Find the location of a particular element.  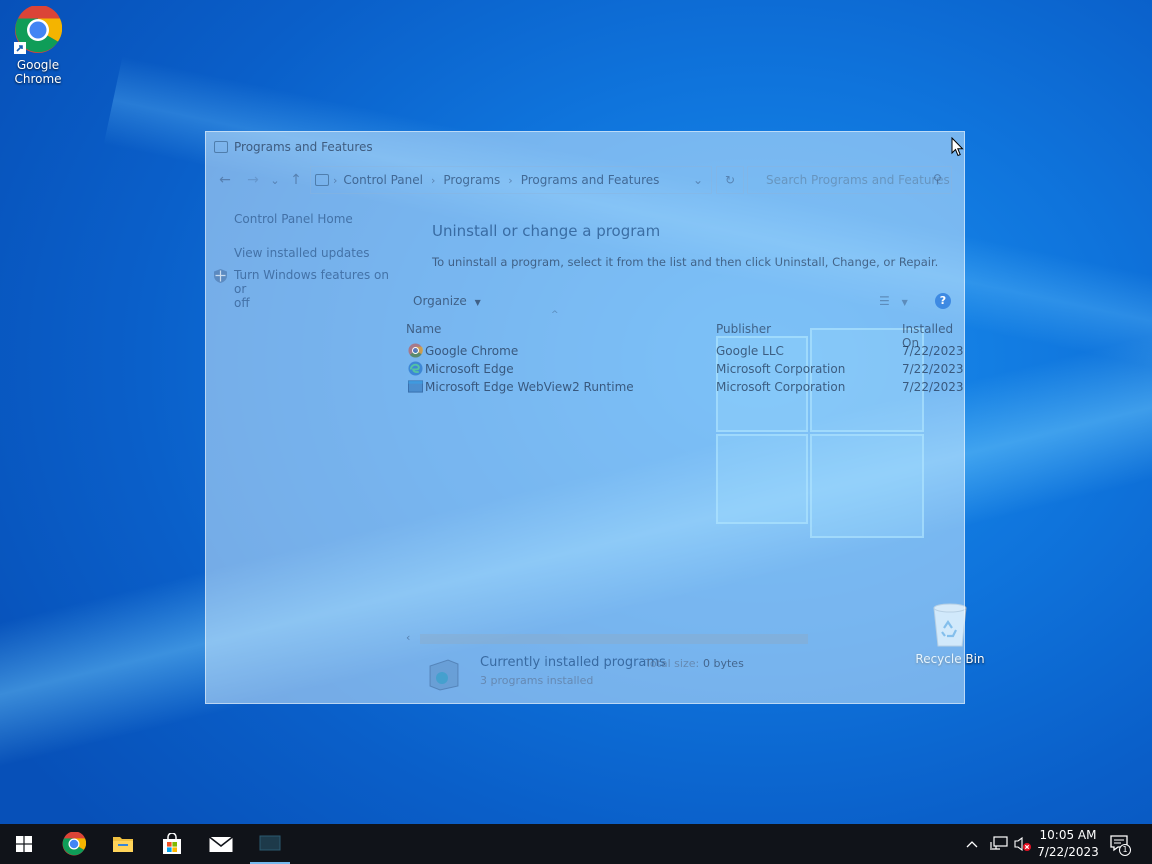

help-button: ? is located at coordinates (943, 301).